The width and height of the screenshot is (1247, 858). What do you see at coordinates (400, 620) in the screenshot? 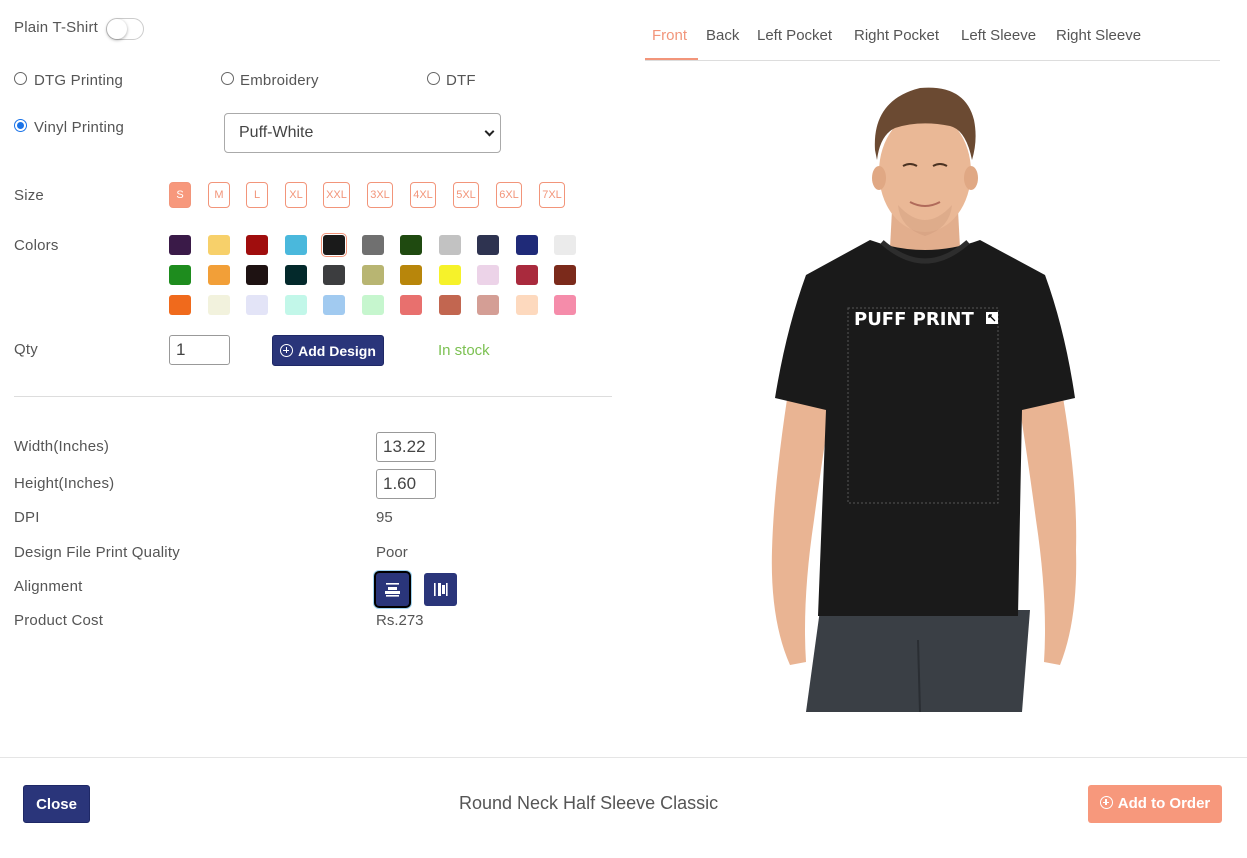
I see `product-cost-value: Rs.273` at bounding box center [400, 620].